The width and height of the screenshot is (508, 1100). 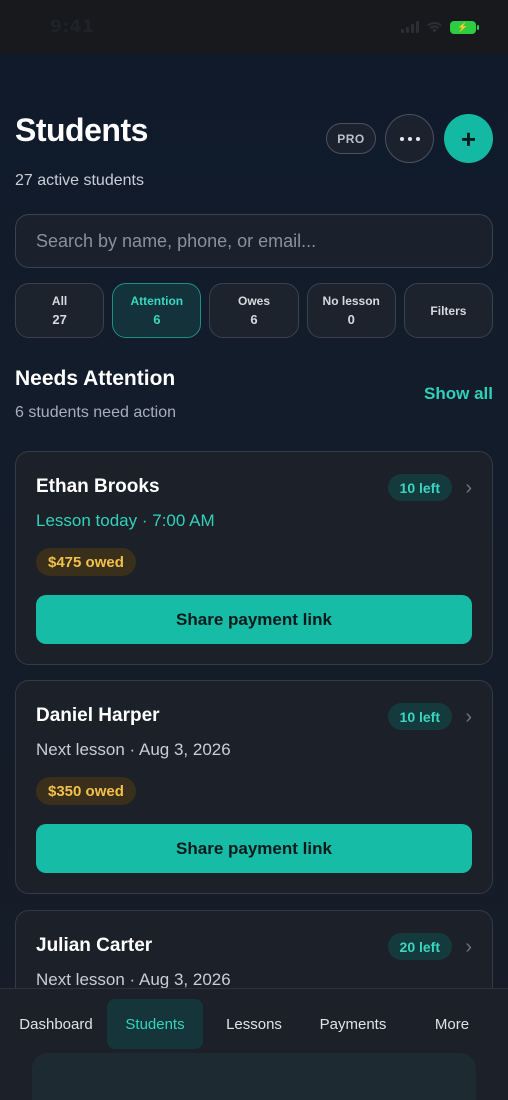 What do you see at coordinates (94, 945) in the screenshot?
I see `student-name: Julian Carter` at bounding box center [94, 945].